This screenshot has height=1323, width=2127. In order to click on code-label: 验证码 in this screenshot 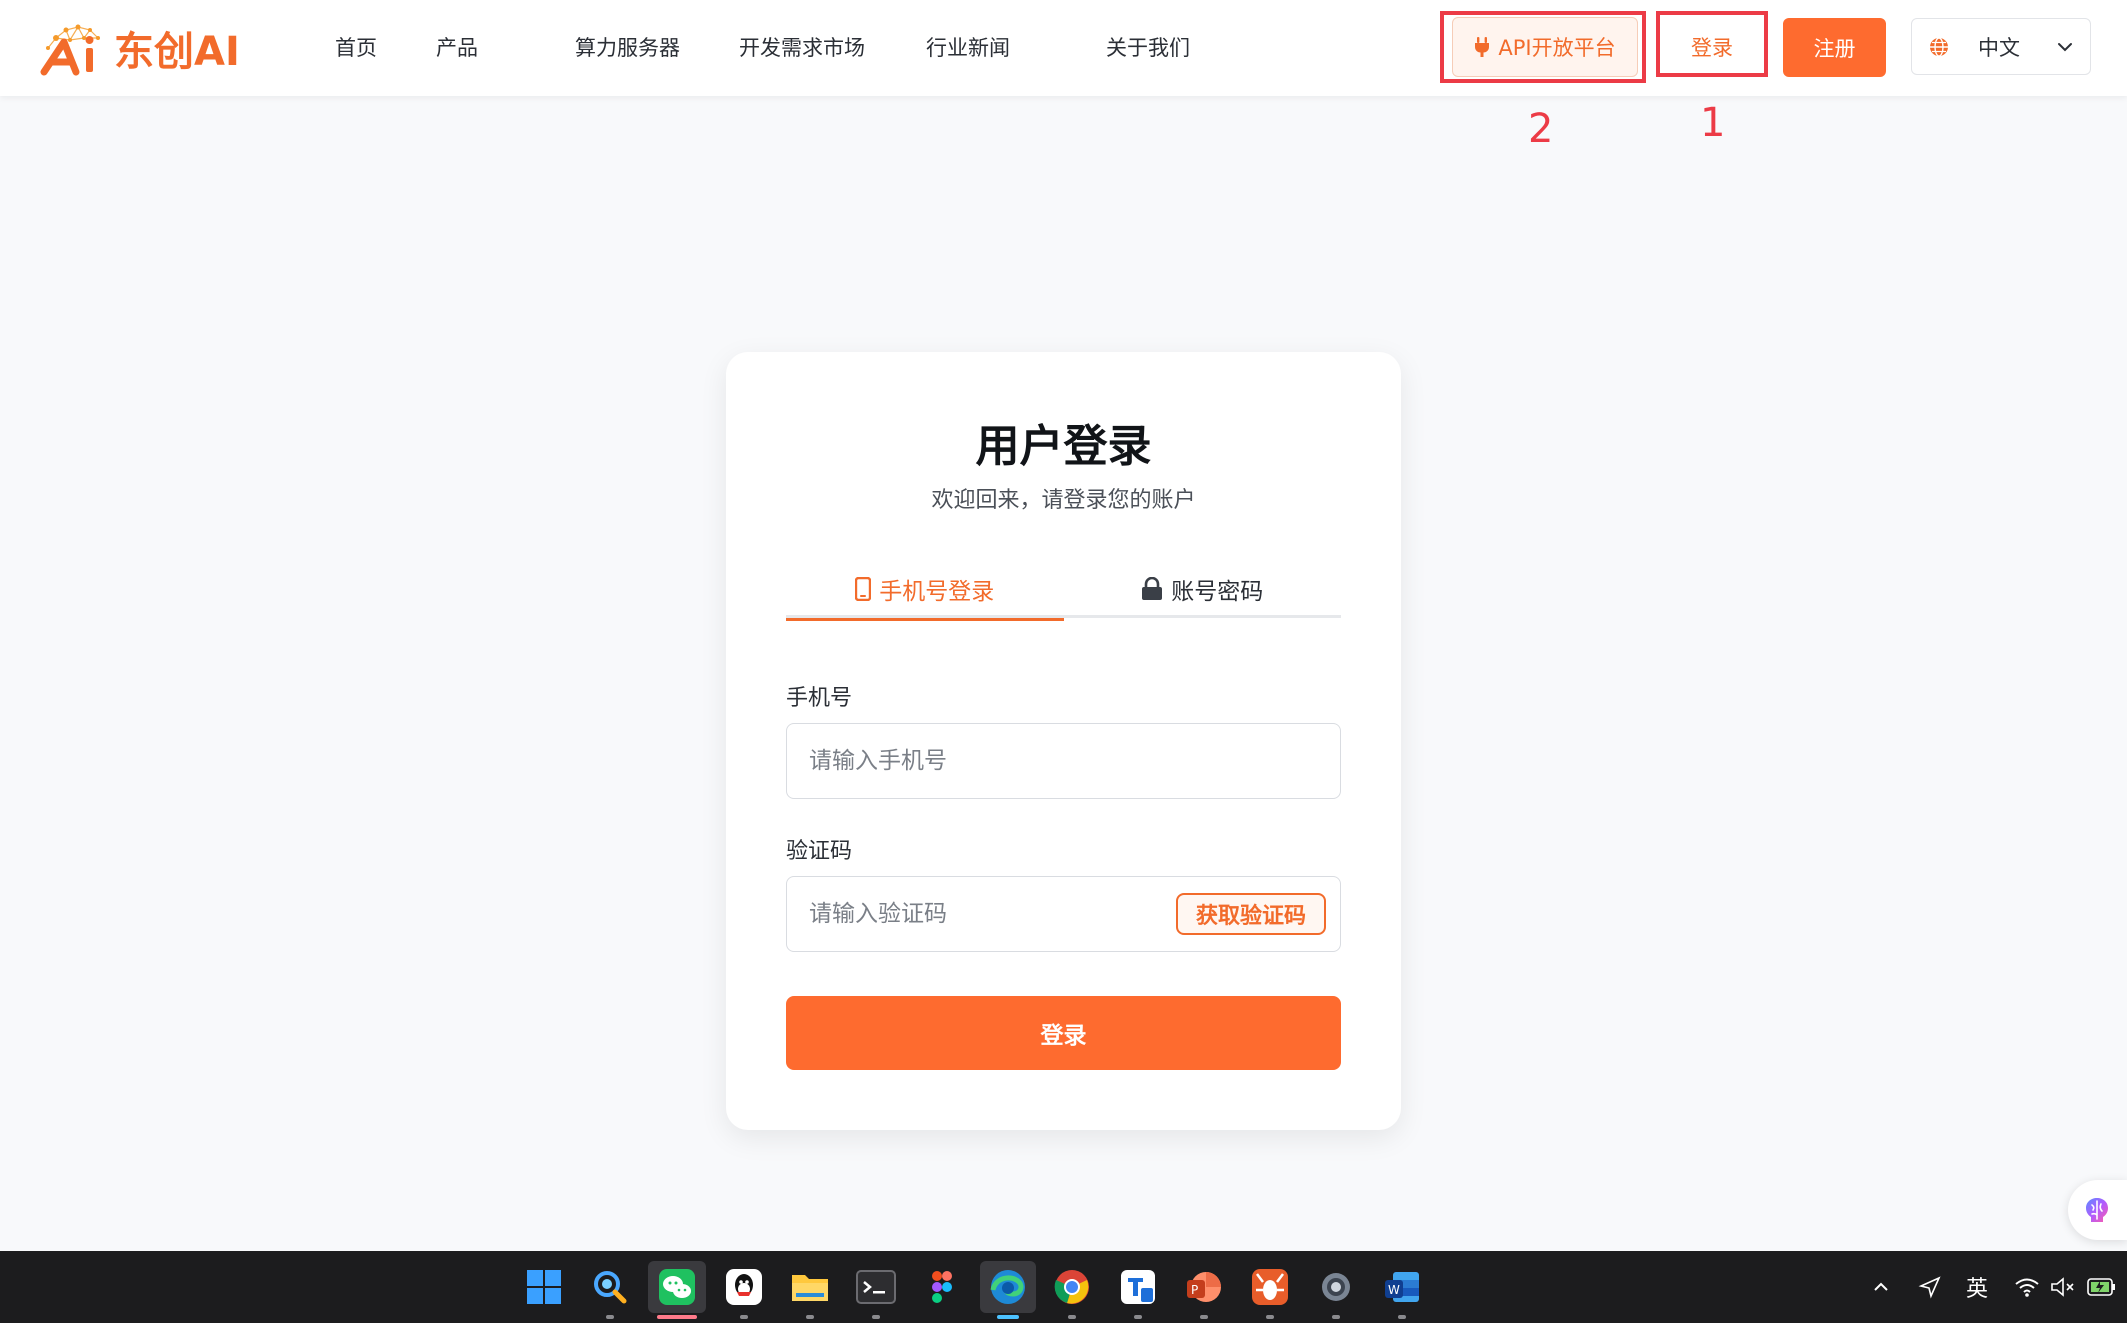, I will do `click(819, 851)`.